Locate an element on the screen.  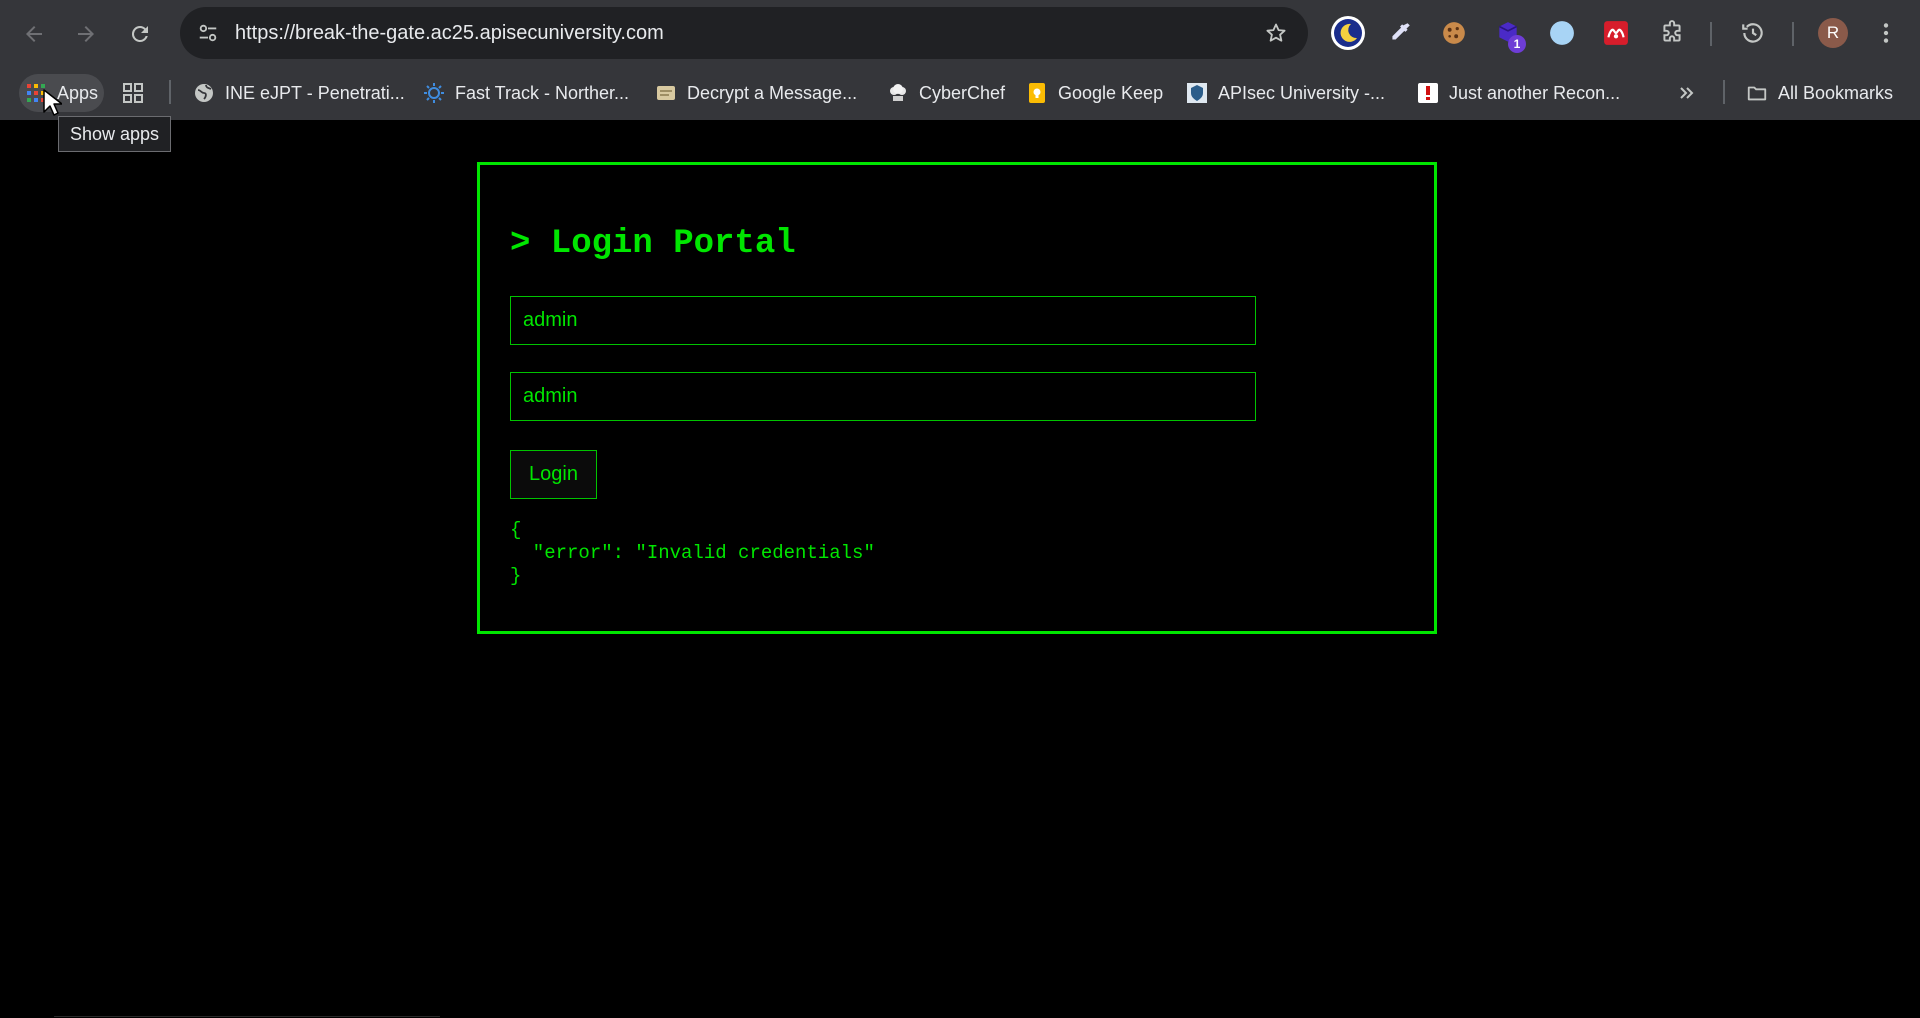
password-field is located at coordinates (883, 396).